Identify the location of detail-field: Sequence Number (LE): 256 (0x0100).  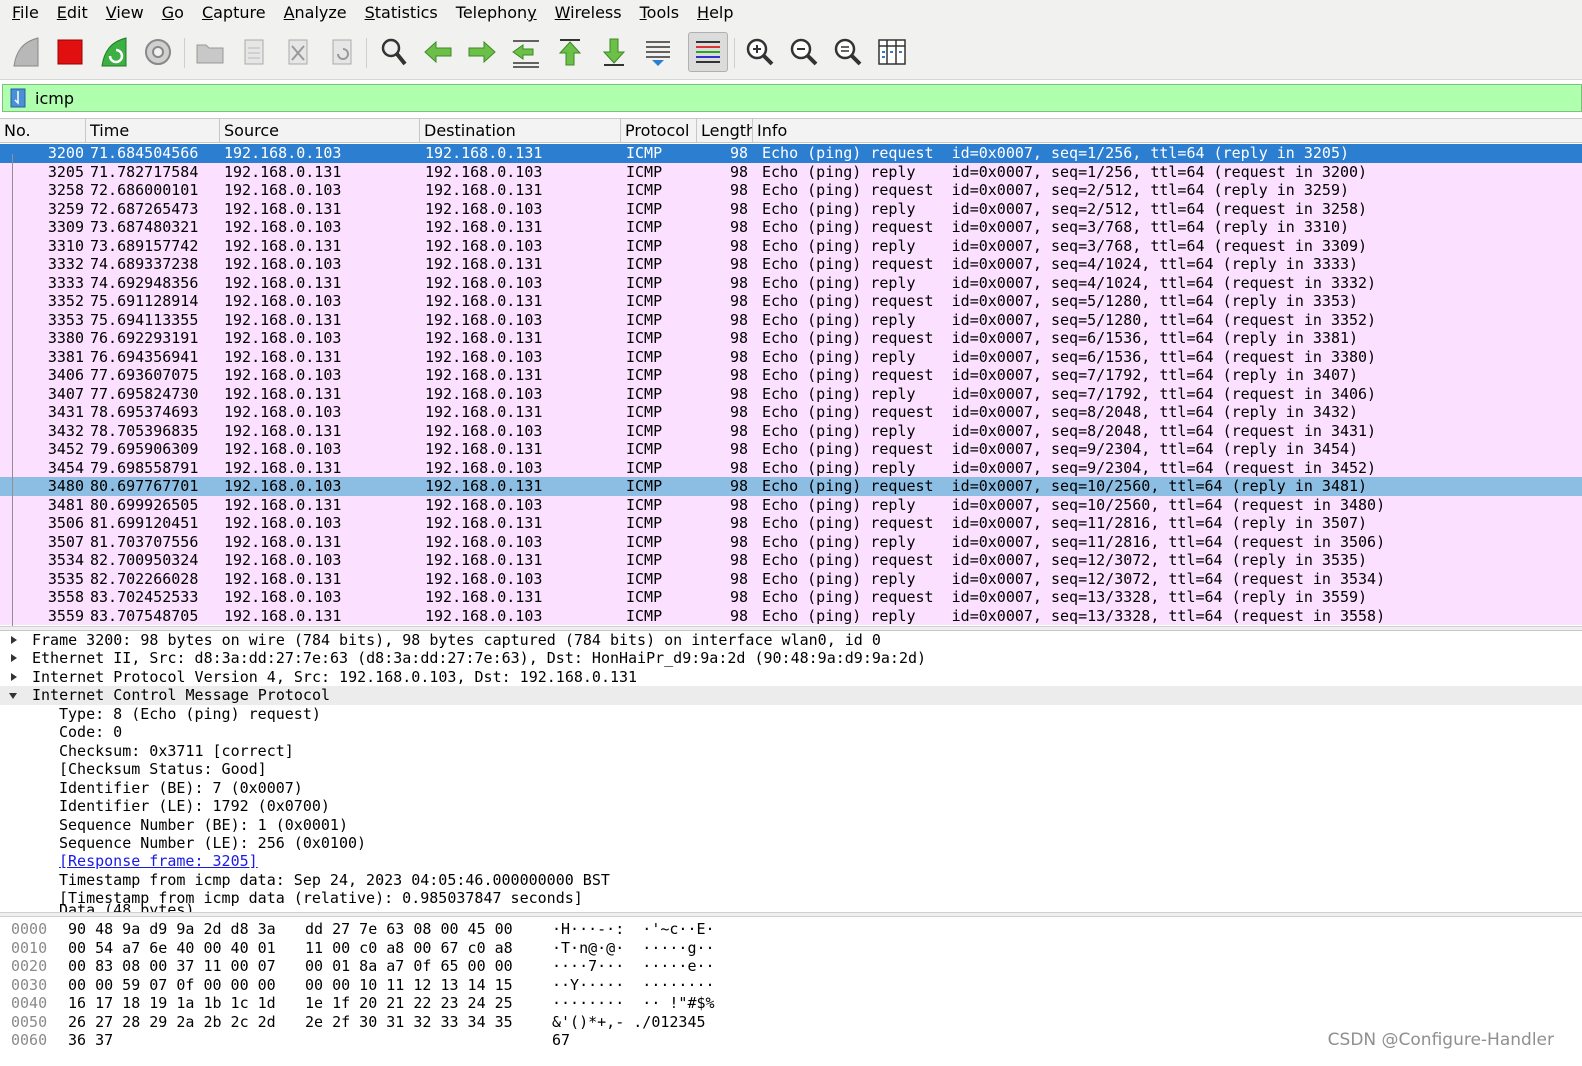
(791, 843).